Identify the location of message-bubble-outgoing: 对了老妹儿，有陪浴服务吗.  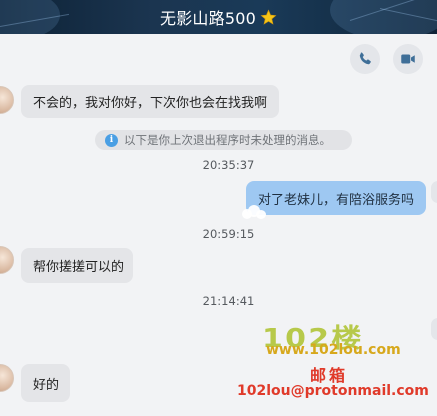
(334, 200).